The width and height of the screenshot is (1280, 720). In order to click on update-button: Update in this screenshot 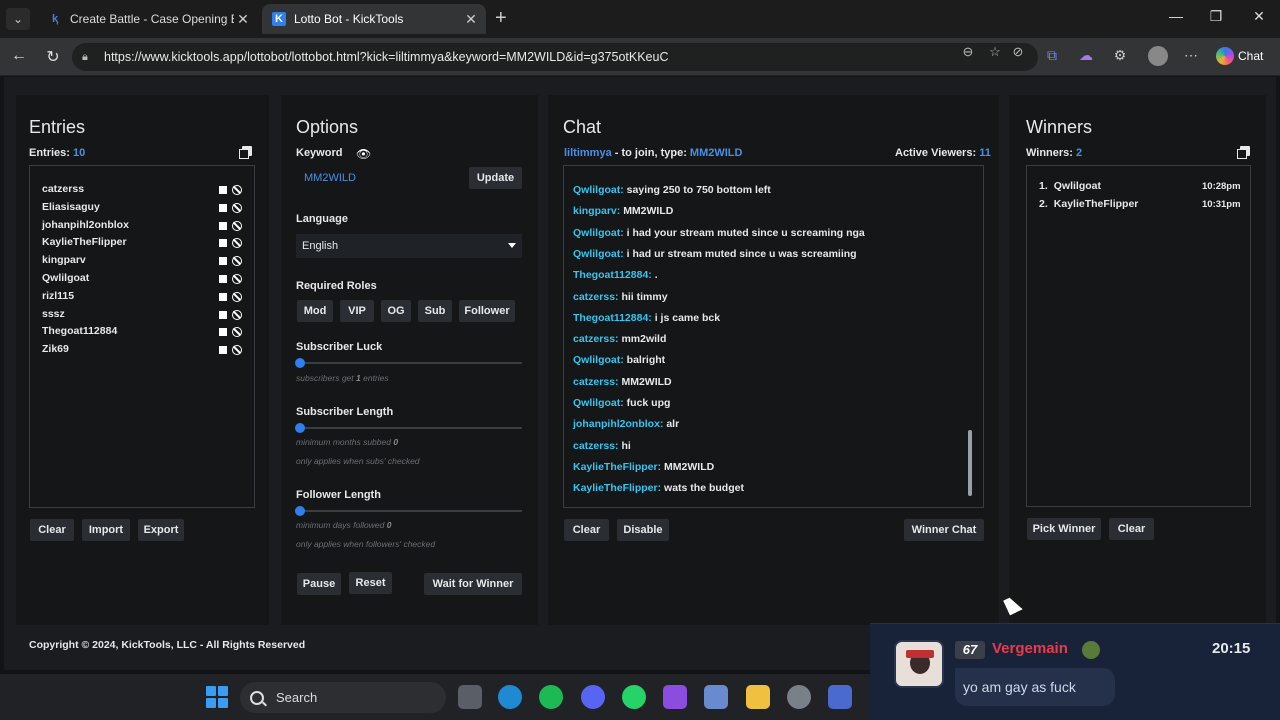, I will do `click(495, 178)`.